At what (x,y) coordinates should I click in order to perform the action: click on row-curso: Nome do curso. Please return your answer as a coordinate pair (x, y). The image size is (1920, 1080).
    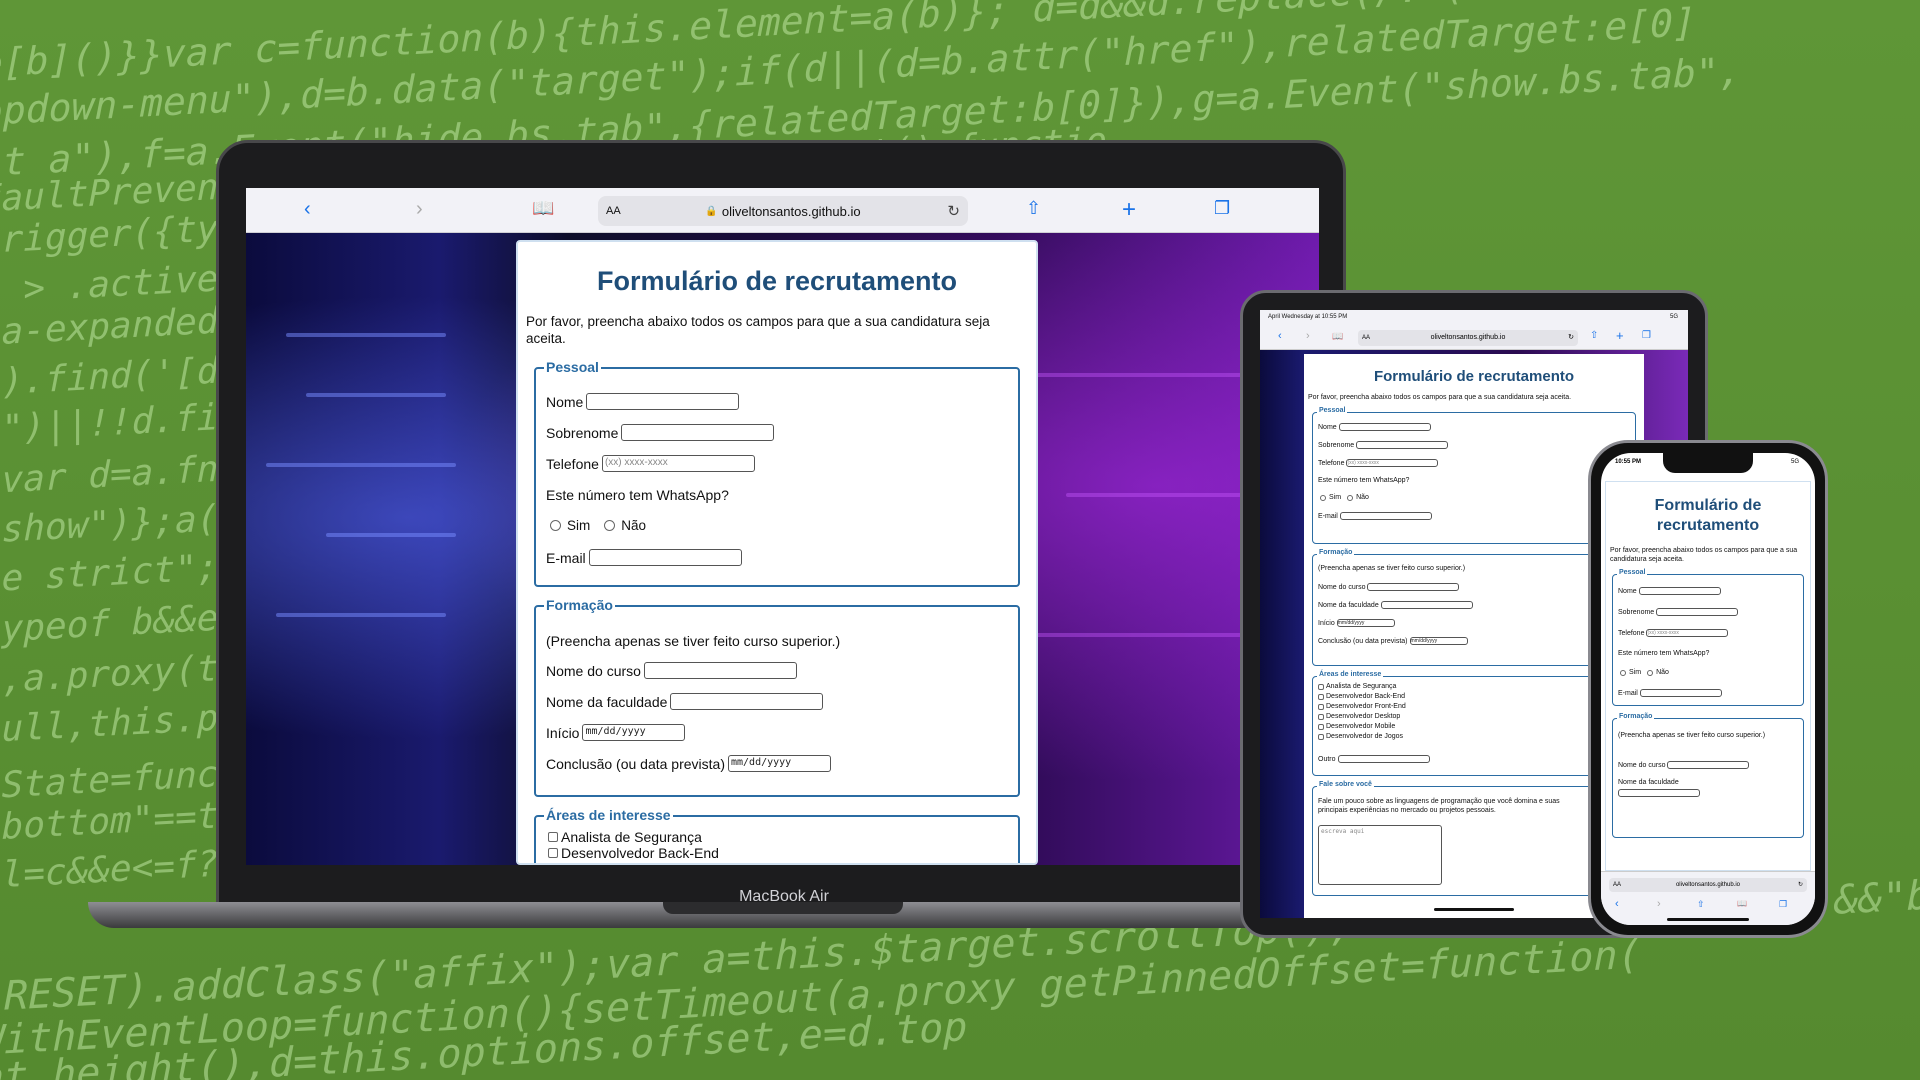
    Looking at the image, I should click on (671, 670).